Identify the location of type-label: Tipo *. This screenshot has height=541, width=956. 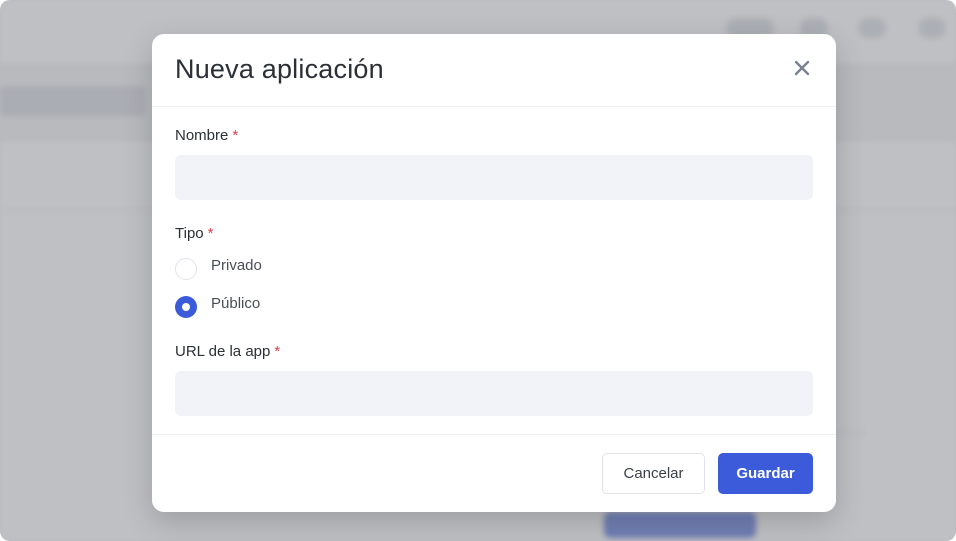
(194, 233).